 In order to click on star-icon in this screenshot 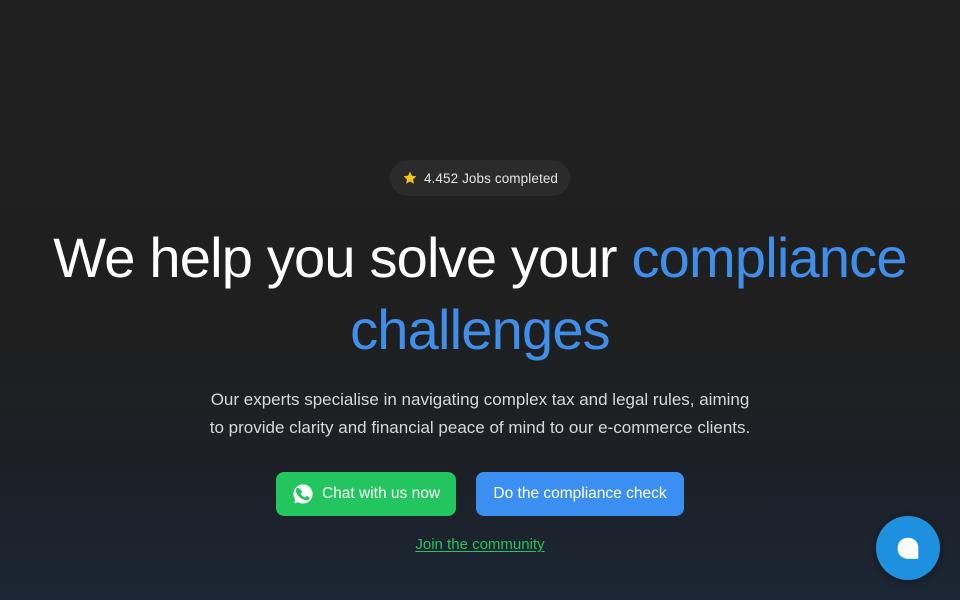, I will do `click(410, 177)`.